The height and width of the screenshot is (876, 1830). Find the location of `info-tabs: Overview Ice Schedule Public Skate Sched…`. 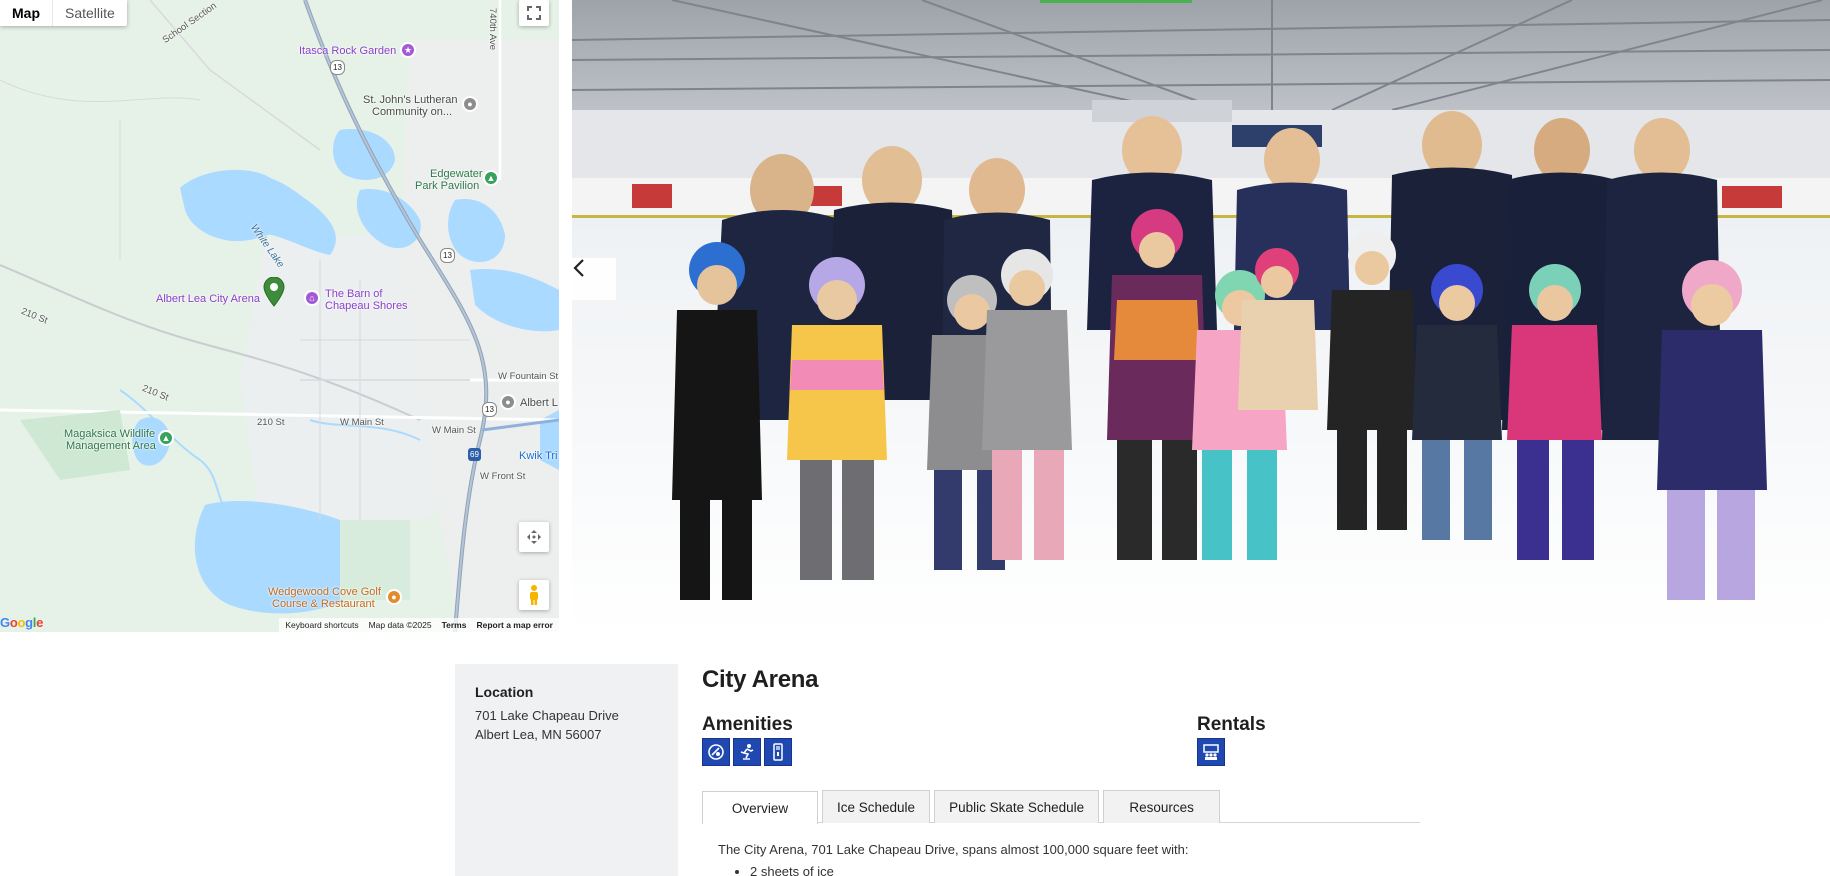

info-tabs: Overview Ice Schedule Public Skate Sched… is located at coordinates (1061, 807).